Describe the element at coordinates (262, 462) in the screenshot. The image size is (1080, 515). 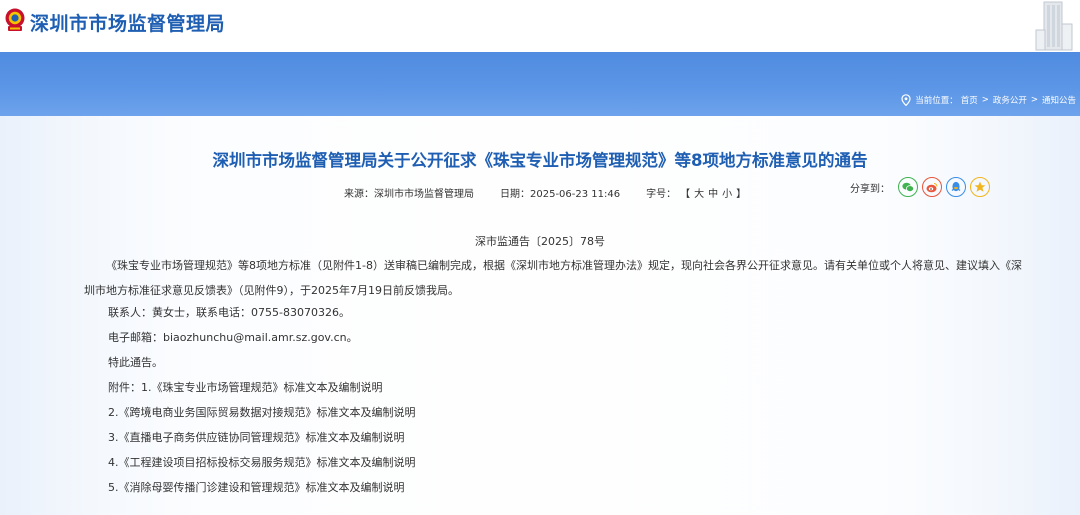
I see `attachment-link: 4.《工程建设项目招标投标交易服务规范》标准文本及编制说明` at that location.